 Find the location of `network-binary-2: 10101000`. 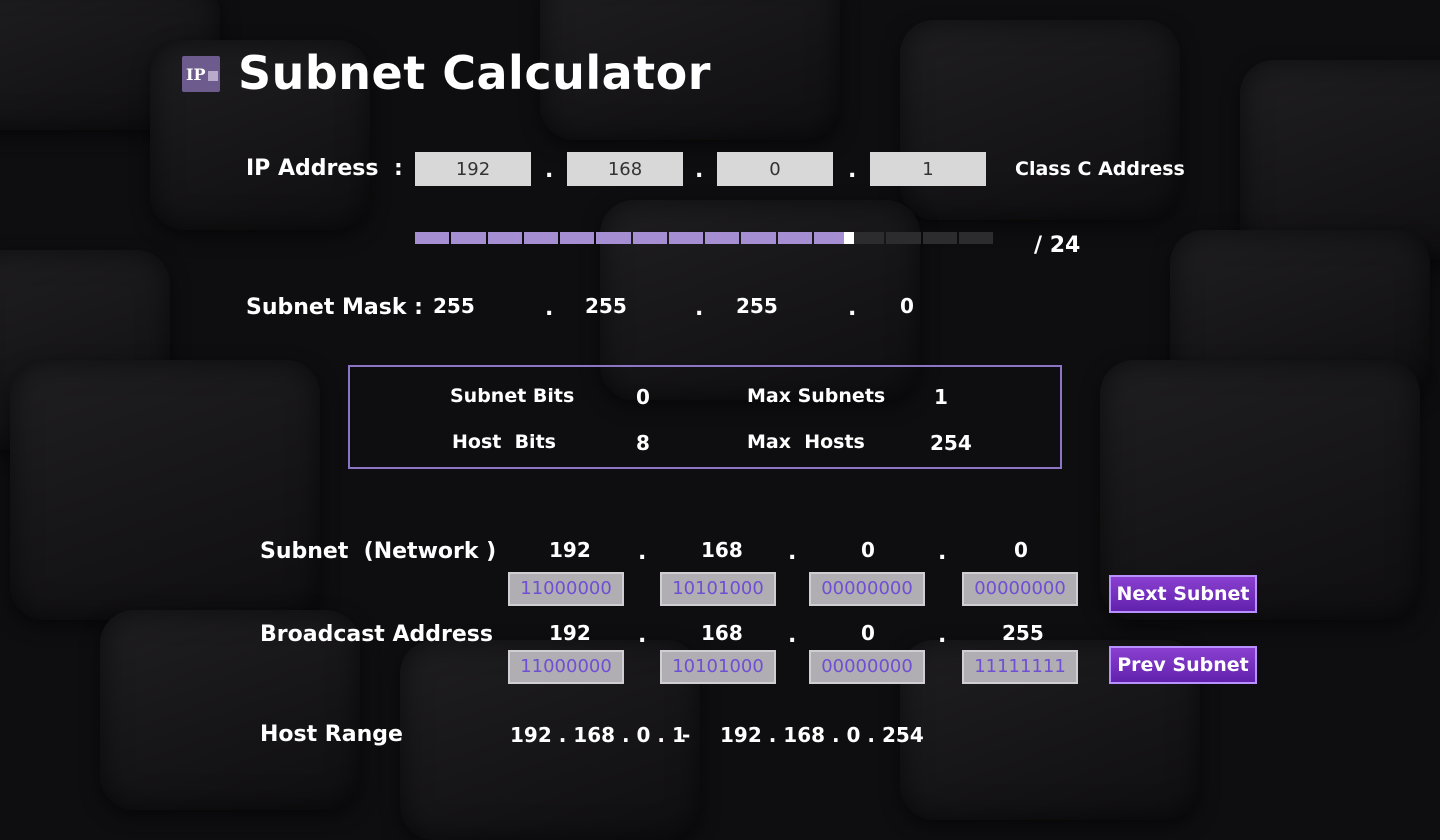

network-binary-2: 10101000 is located at coordinates (718, 589).